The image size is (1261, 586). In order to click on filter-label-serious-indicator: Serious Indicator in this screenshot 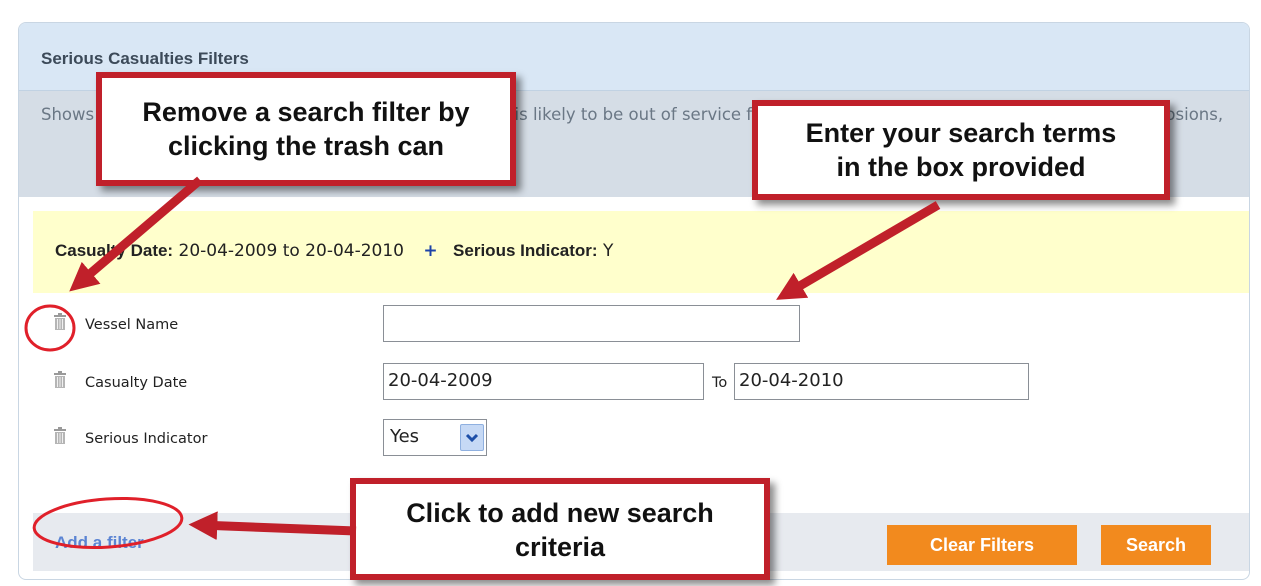, I will do `click(146, 439)`.